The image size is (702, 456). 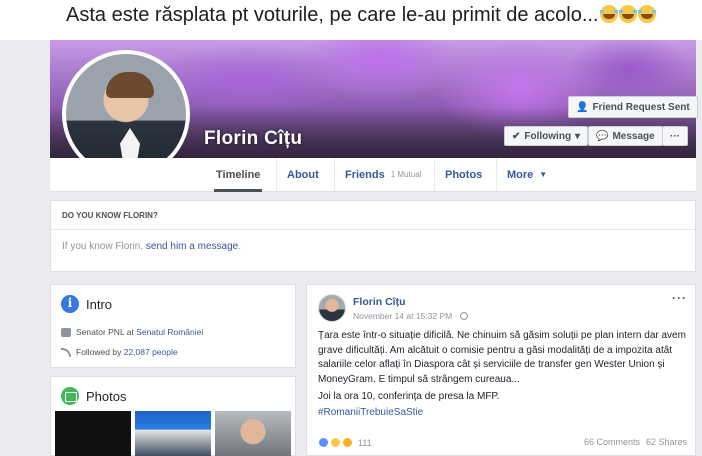 I want to click on message-label: Message, so click(x=633, y=136).